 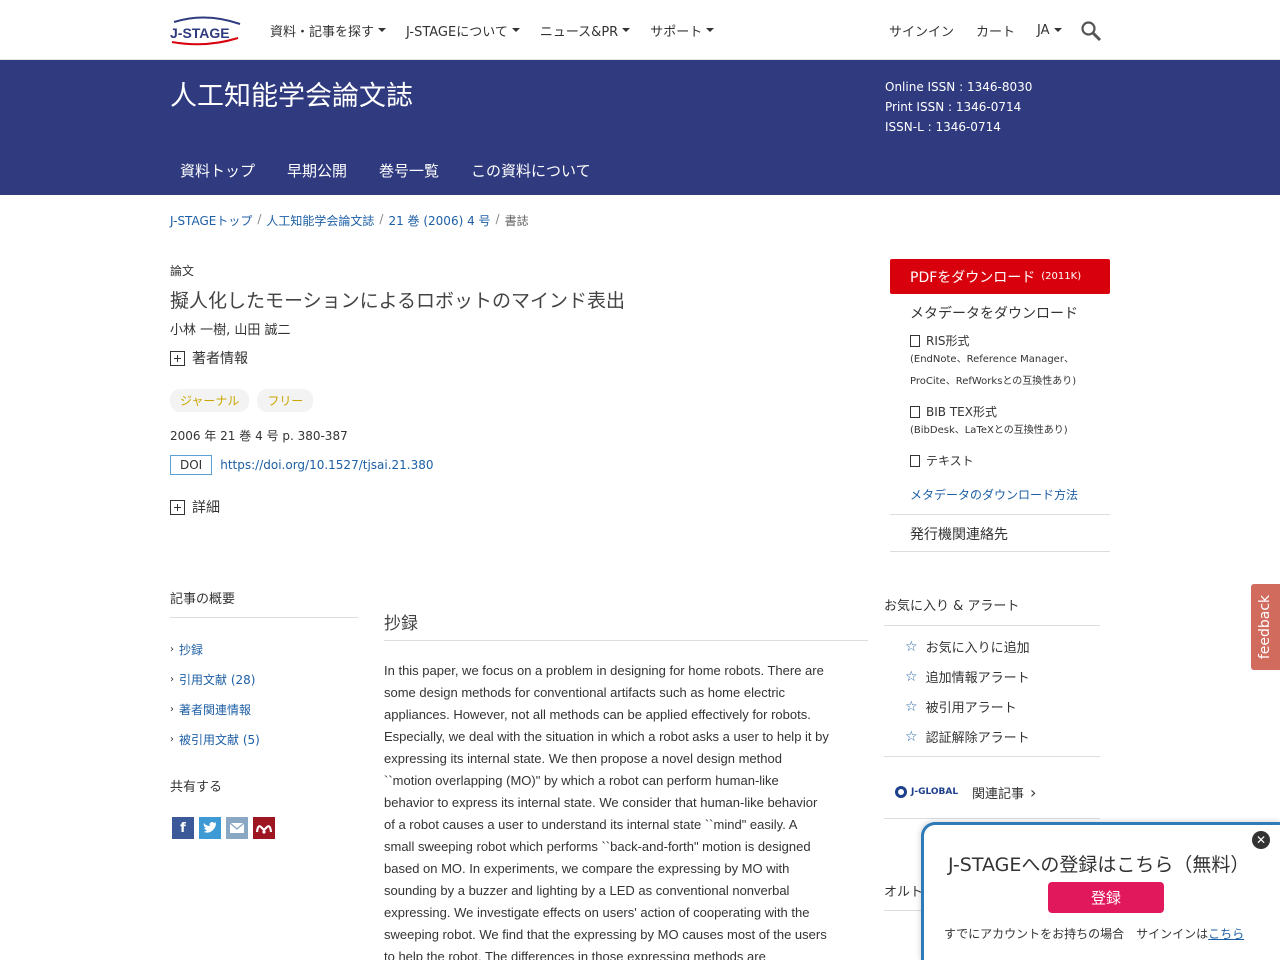 I want to click on sidebar-link-author-info: › 著者関連情報, so click(x=210, y=709).